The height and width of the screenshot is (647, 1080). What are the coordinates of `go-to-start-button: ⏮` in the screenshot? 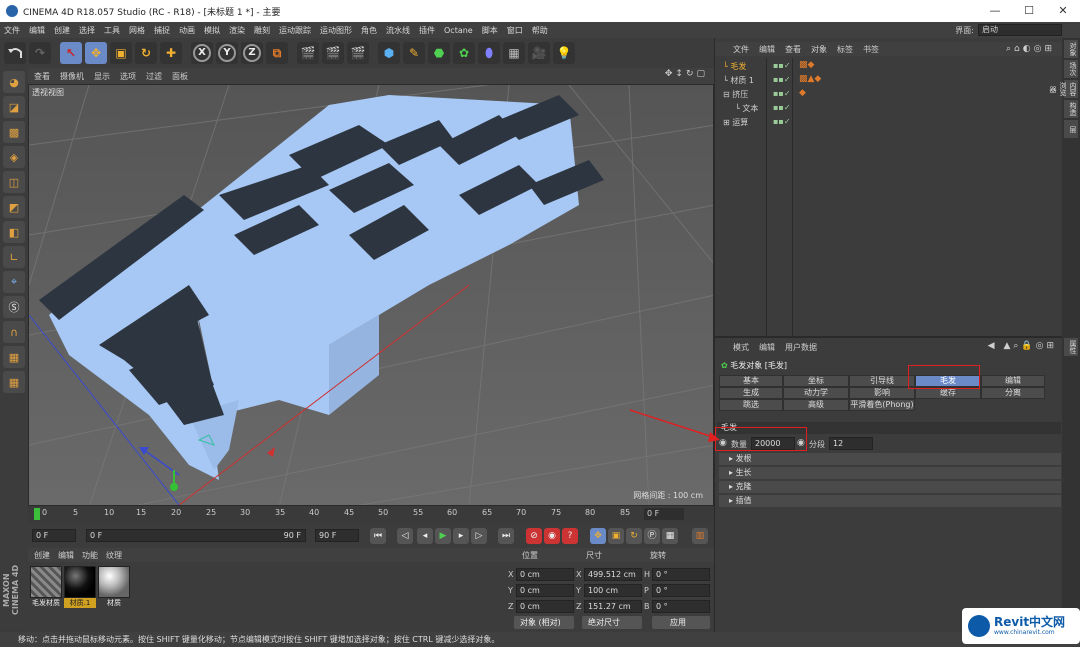 It's located at (378, 536).